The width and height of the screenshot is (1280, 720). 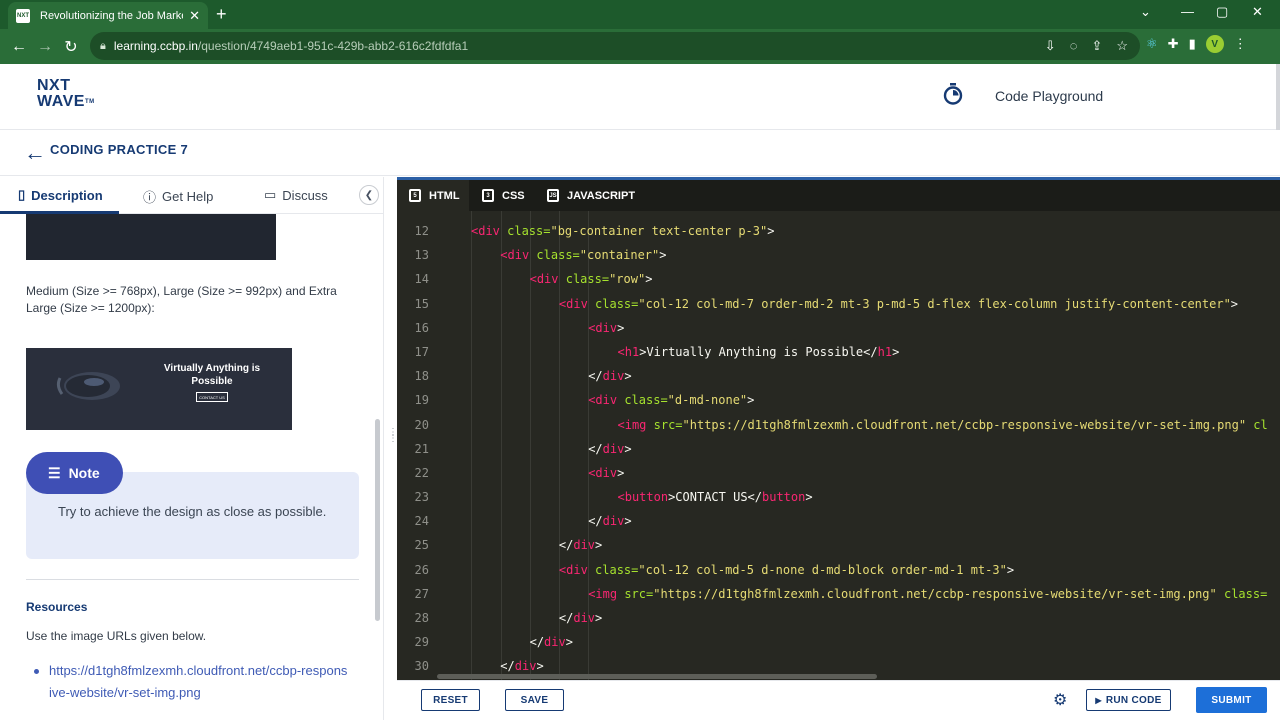 I want to click on run-code-button: ▶ RUN CODE, so click(x=1128, y=700).